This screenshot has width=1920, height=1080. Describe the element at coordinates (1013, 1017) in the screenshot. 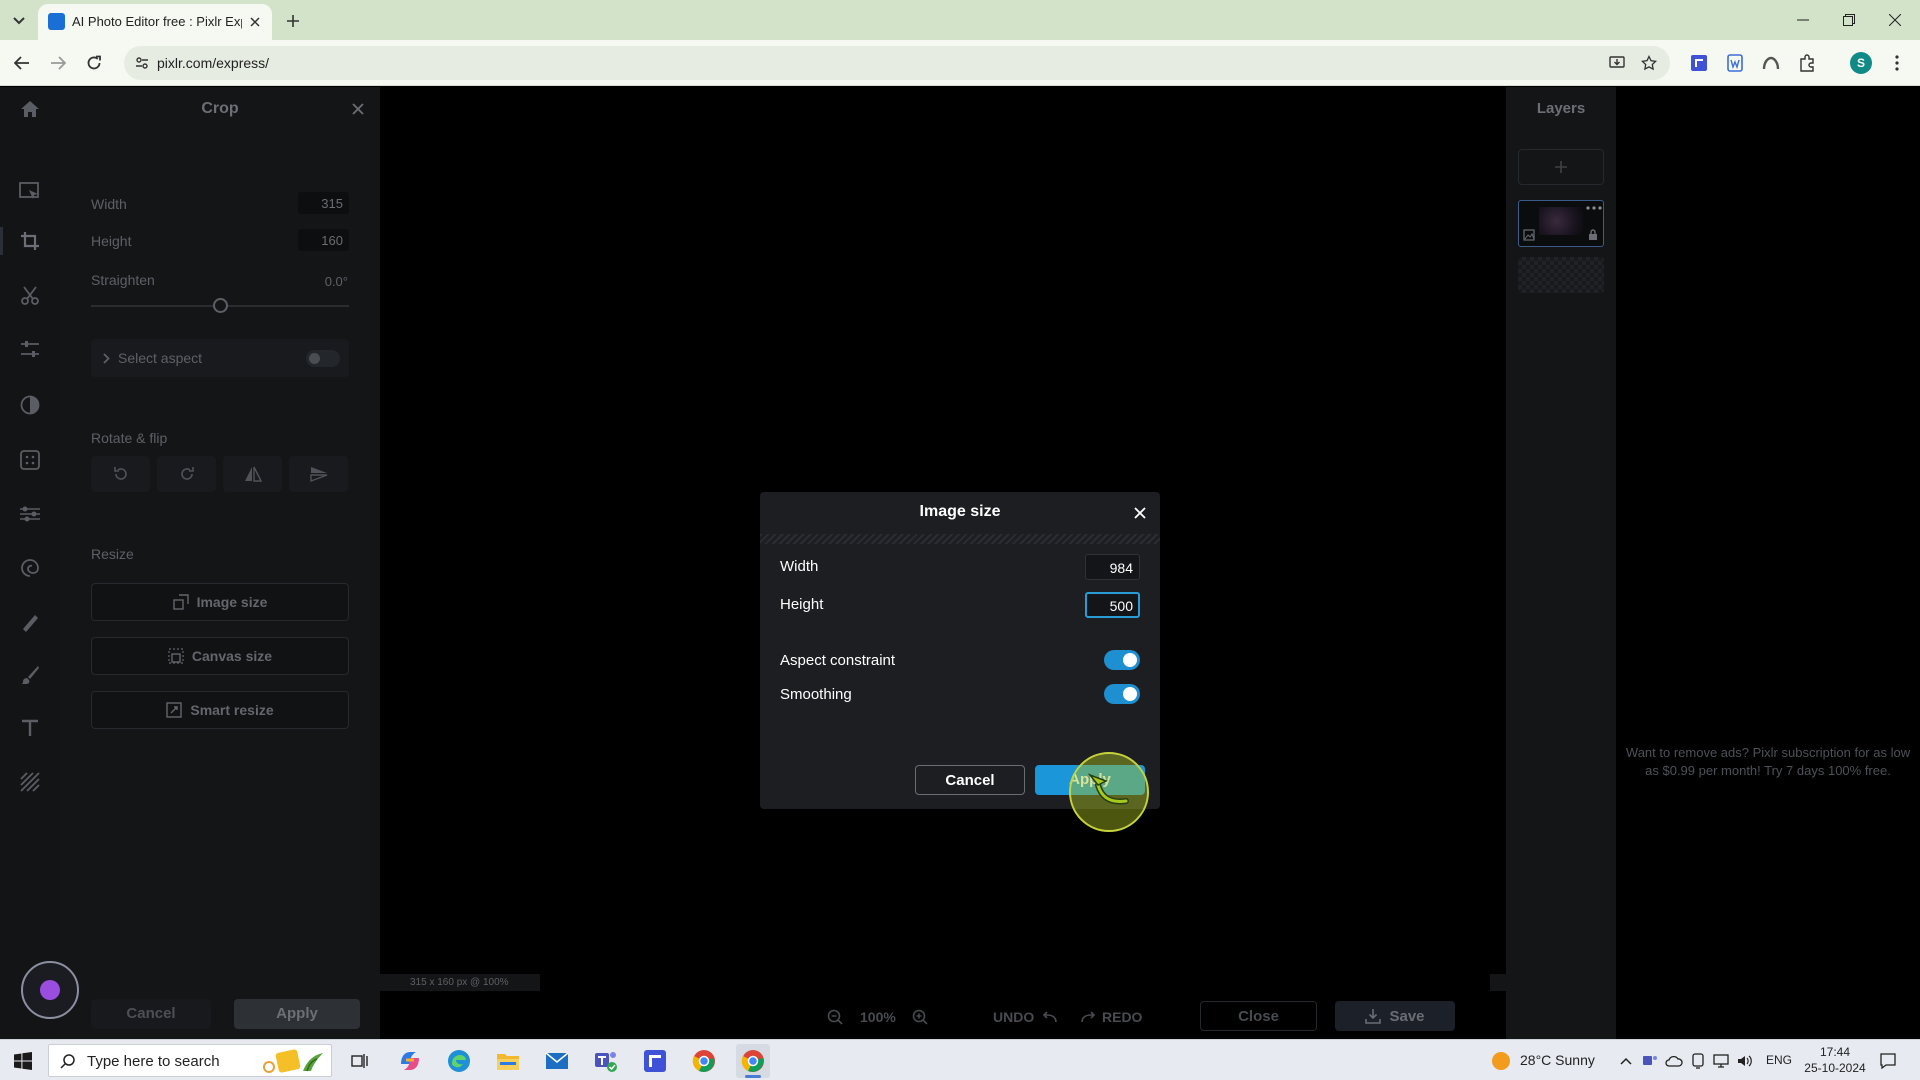

I see `undo-button: UNDO` at that location.